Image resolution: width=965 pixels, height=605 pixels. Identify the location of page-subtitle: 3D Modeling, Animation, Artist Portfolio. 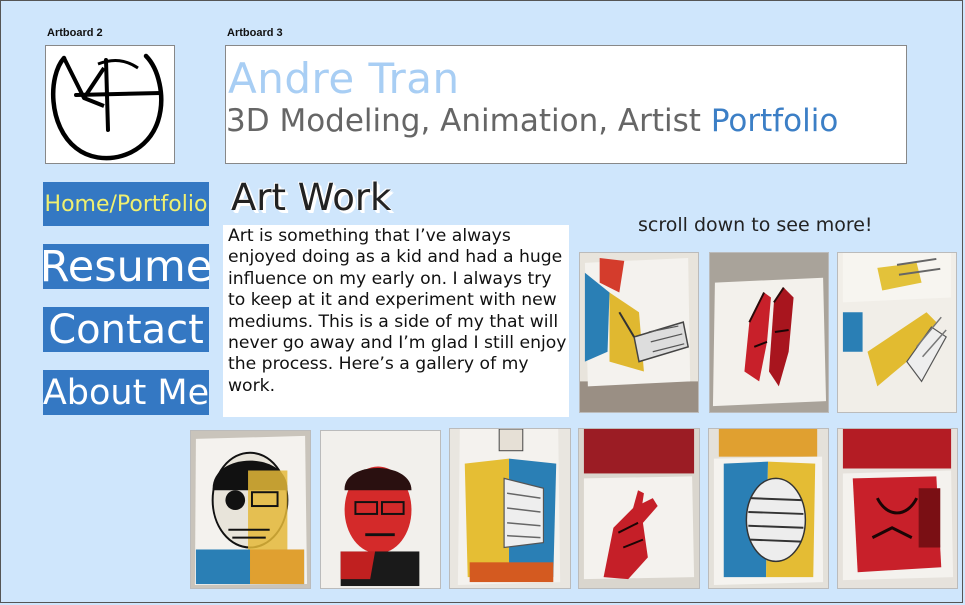
(532, 121).